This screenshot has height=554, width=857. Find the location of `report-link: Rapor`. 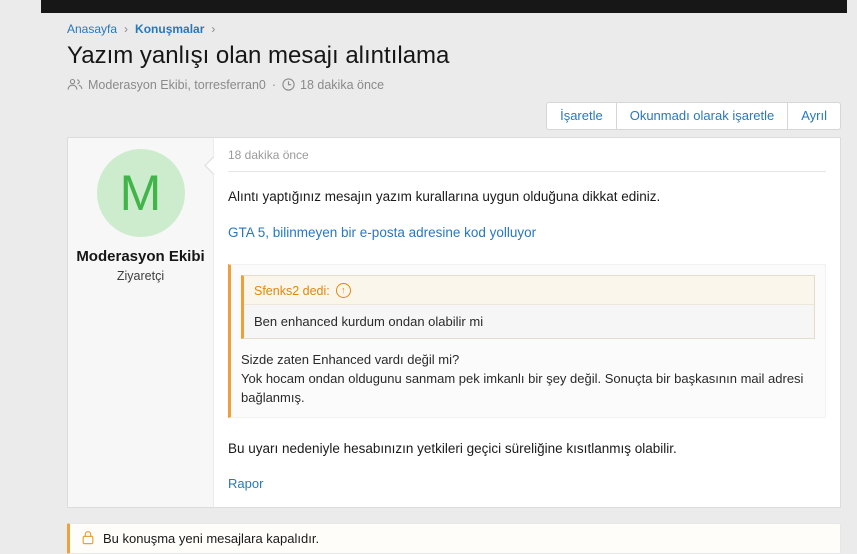

report-link: Rapor is located at coordinates (245, 483).